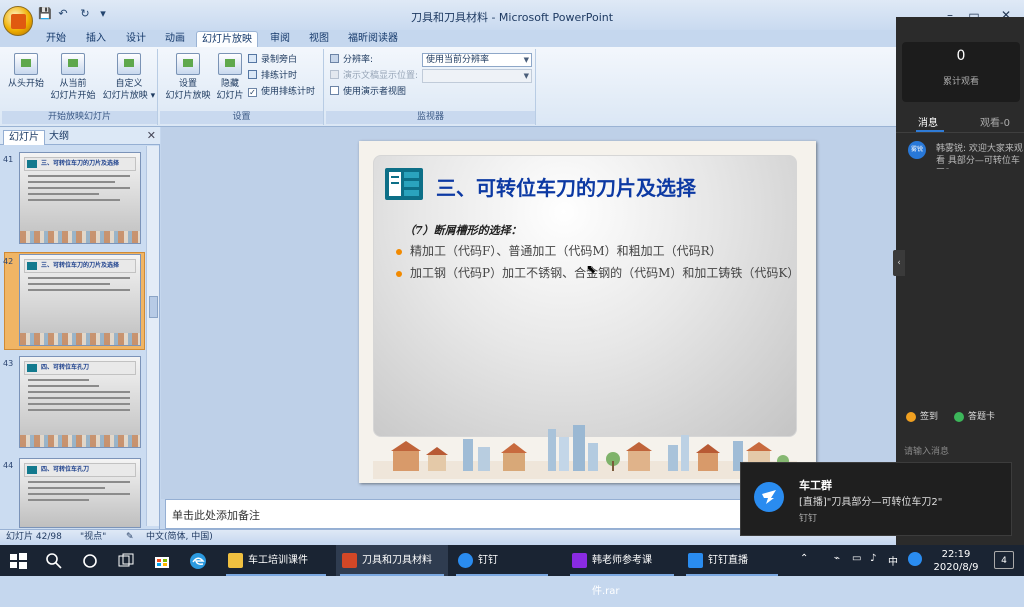  I want to click on rehearse-timings-button: 排练计时, so click(272, 76).